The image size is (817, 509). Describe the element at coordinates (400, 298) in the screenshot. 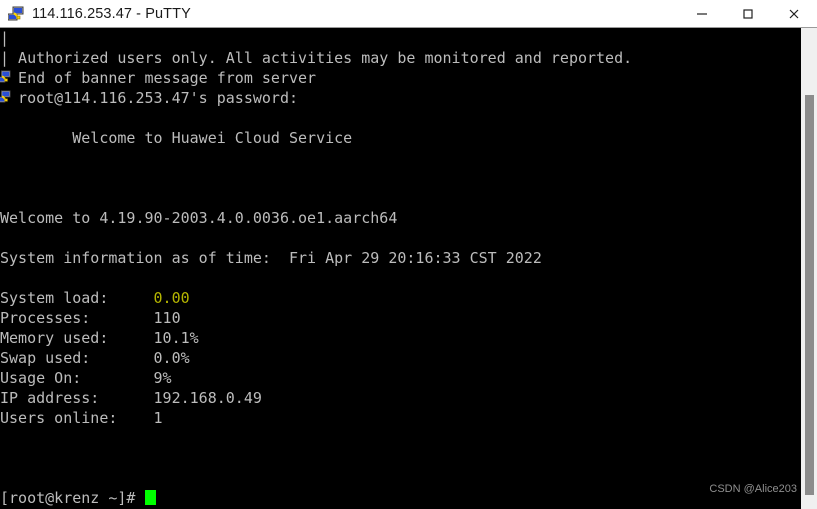

I see `terminal-stat-line: System load: 0.00` at that location.